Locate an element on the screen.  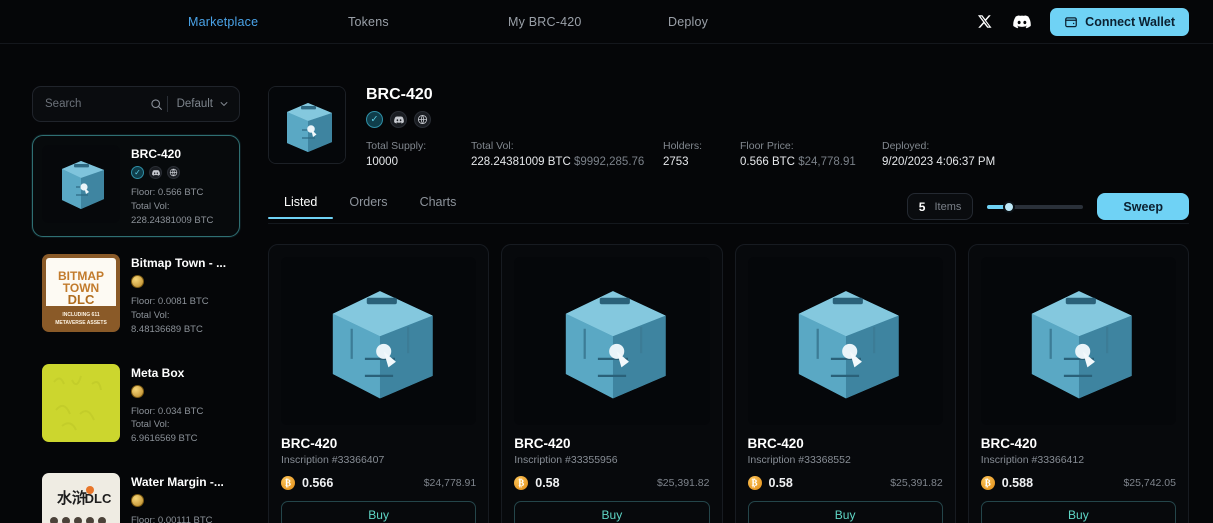
gold-coin-icon is located at coordinates (137, 391).